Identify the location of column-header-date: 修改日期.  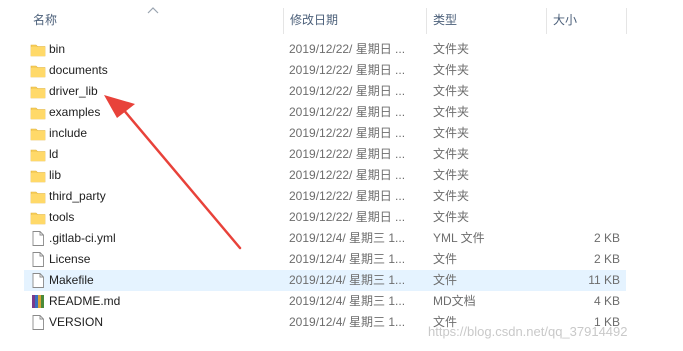
(314, 18).